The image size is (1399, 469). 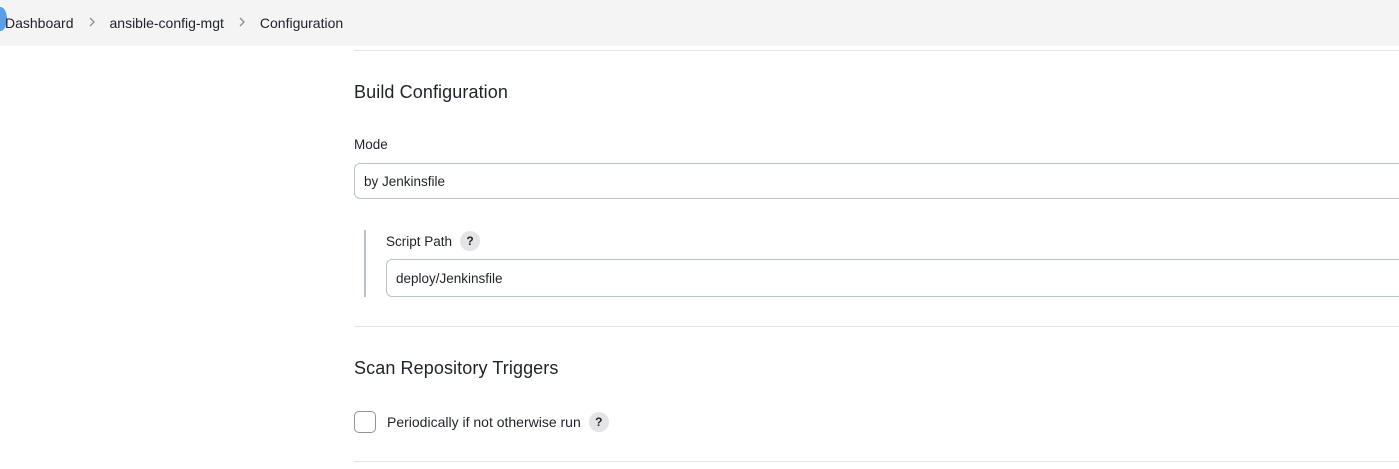 I want to click on scan-triggers-title: Scan Repository Triggers, so click(x=456, y=368).